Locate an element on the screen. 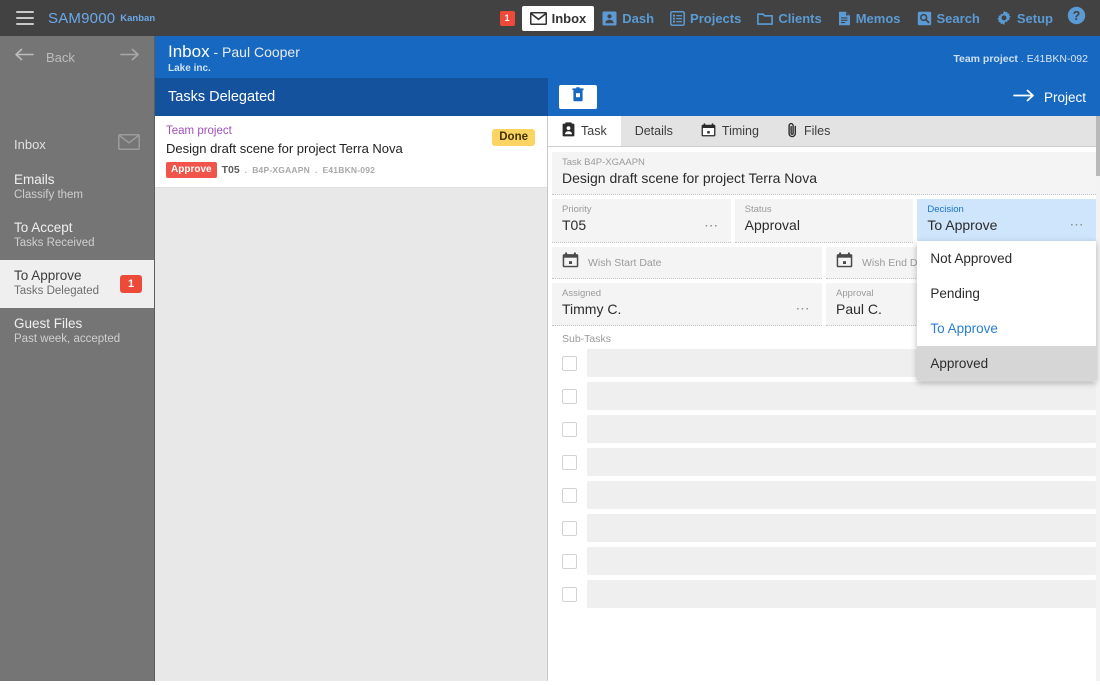 The height and width of the screenshot is (685, 1100). header-toolbar-actions: Project is located at coordinates (824, 97).